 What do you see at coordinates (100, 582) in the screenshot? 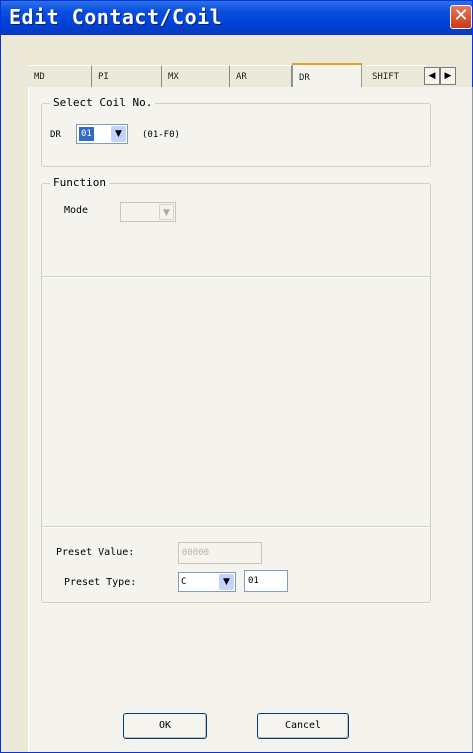
I see `preset-type-label: Preset Type:` at bounding box center [100, 582].